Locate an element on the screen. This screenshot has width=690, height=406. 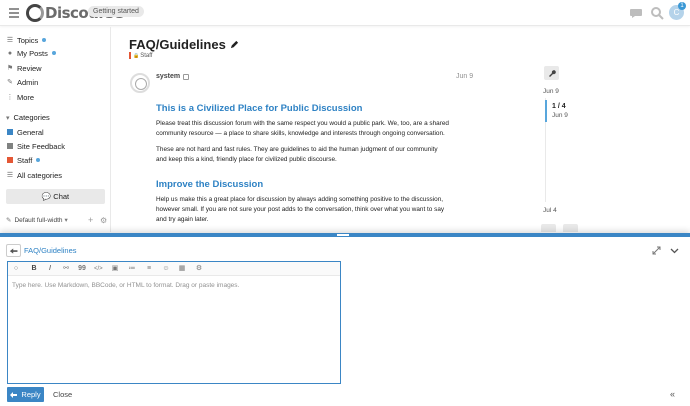
close-button: Close is located at coordinates (62, 394).